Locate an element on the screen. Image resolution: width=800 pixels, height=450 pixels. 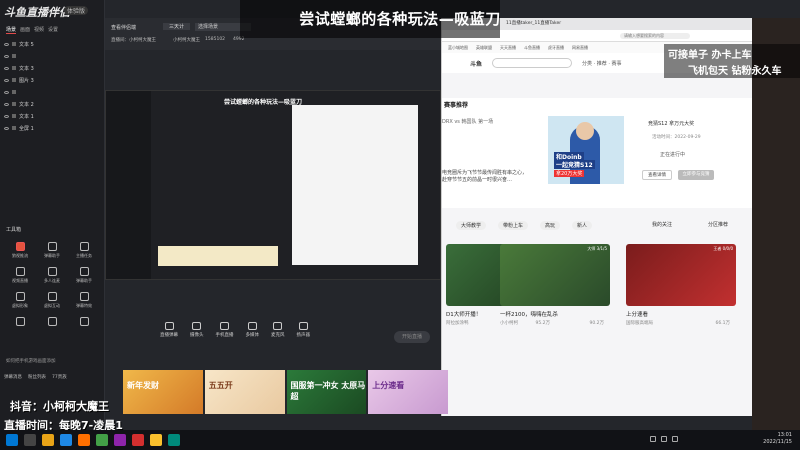
category-recommend: 分区推荐 is located at coordinates (718, 224).